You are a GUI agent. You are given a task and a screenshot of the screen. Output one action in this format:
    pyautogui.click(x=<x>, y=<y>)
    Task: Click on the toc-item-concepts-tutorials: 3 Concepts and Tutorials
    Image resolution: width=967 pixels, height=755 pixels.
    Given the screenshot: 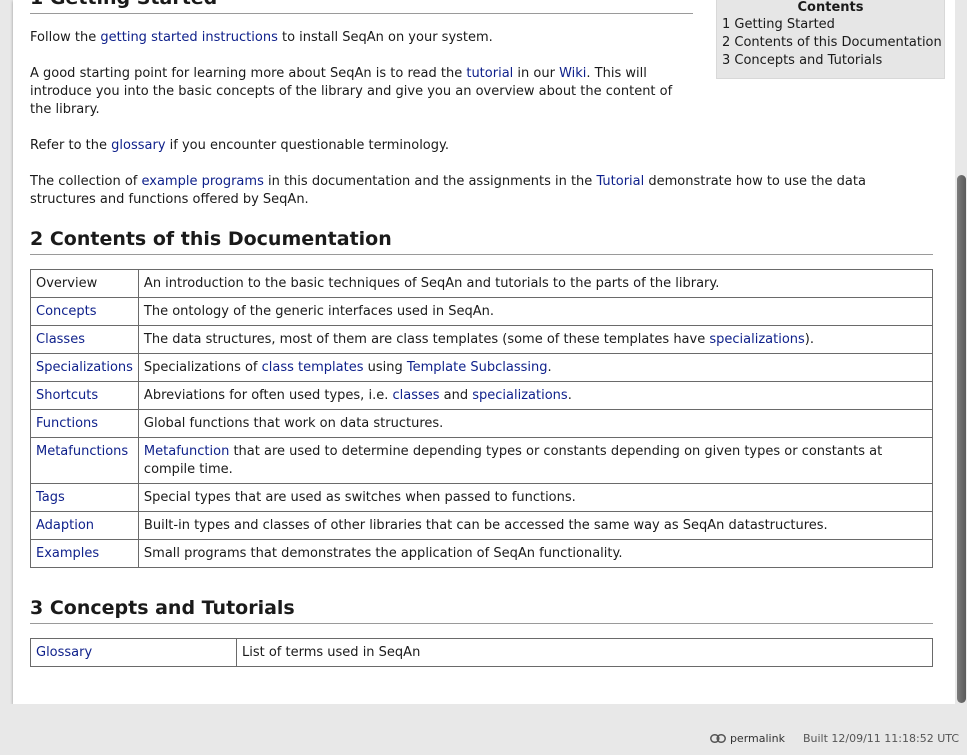 What is the action you would take?
    pyautogui.click(x=830, y=61)
    